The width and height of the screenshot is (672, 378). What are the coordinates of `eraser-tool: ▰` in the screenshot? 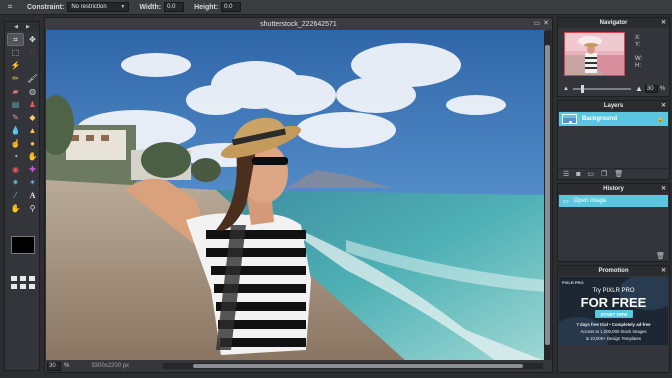 It's located at (15, 91).